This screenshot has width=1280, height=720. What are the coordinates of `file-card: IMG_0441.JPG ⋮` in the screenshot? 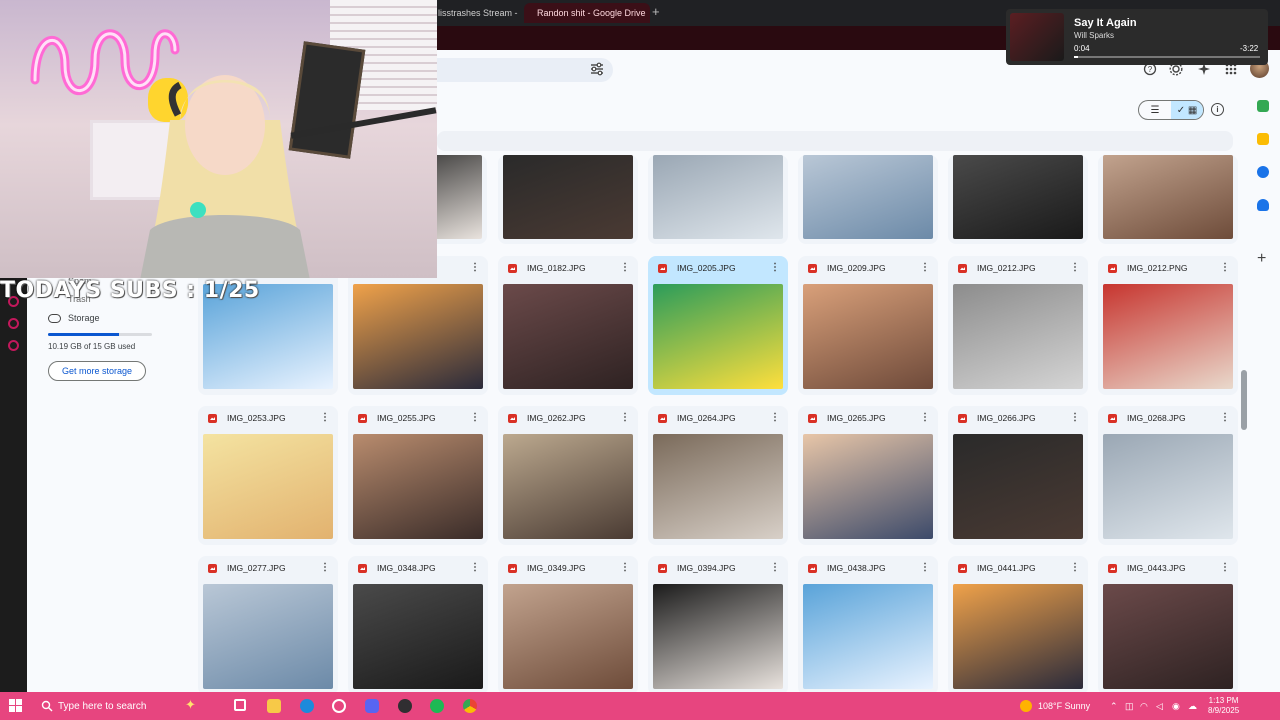 It's located at (1018, 625).